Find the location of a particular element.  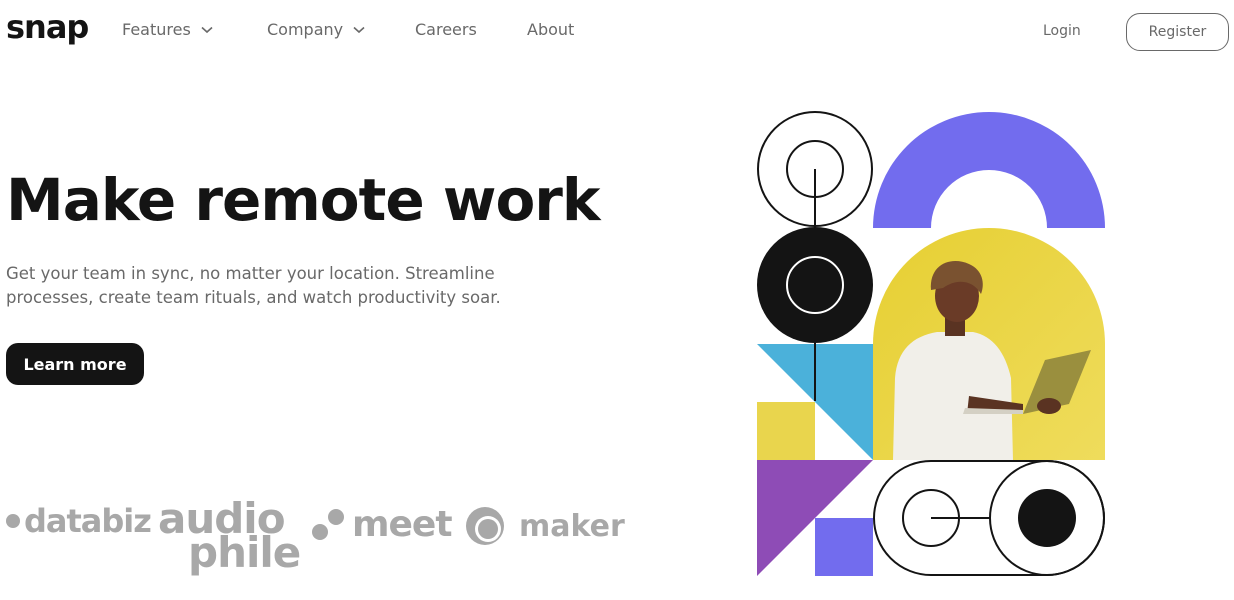

black-circle-shape is located at coordinates (815, 285).